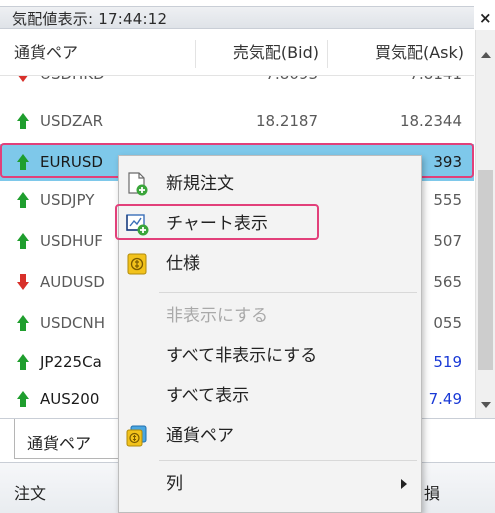 The image size is (495, 513). What do you see at coordinates (71, 162) in the screenshot?
I see `symbol-name: EURUSD` at bounding box center [71, 162].